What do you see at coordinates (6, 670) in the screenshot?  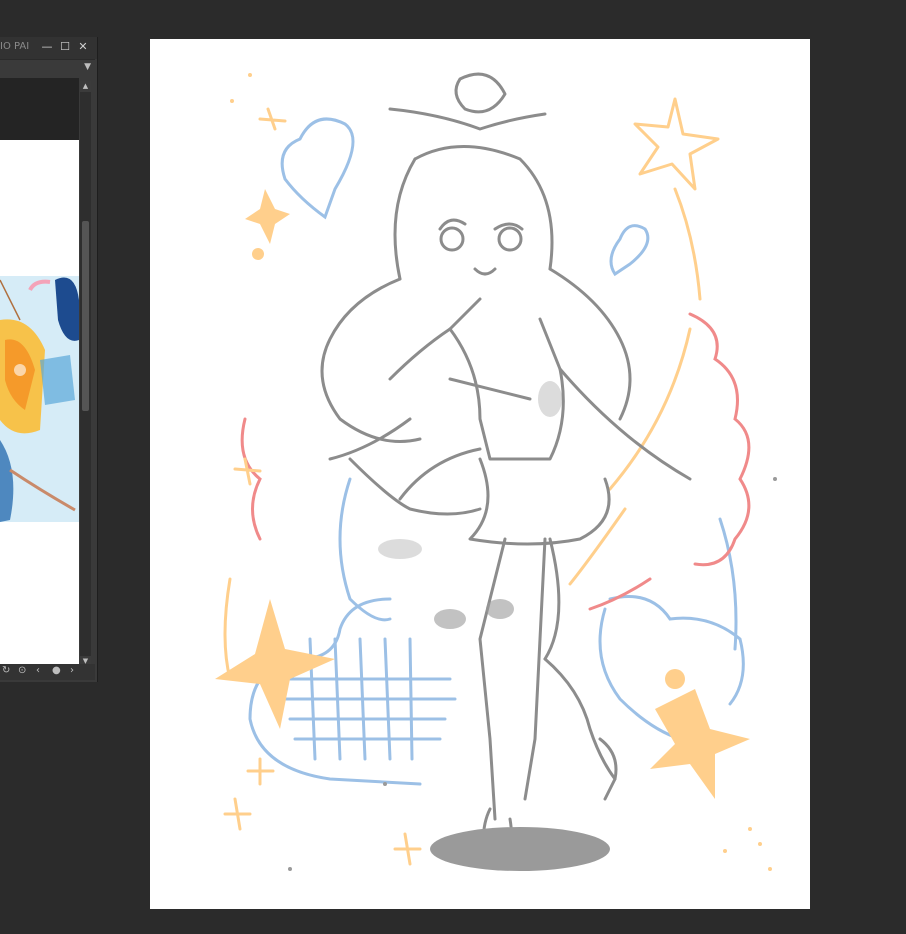 I see `rotate-icon: ↻` at bounding box center [6, 670].